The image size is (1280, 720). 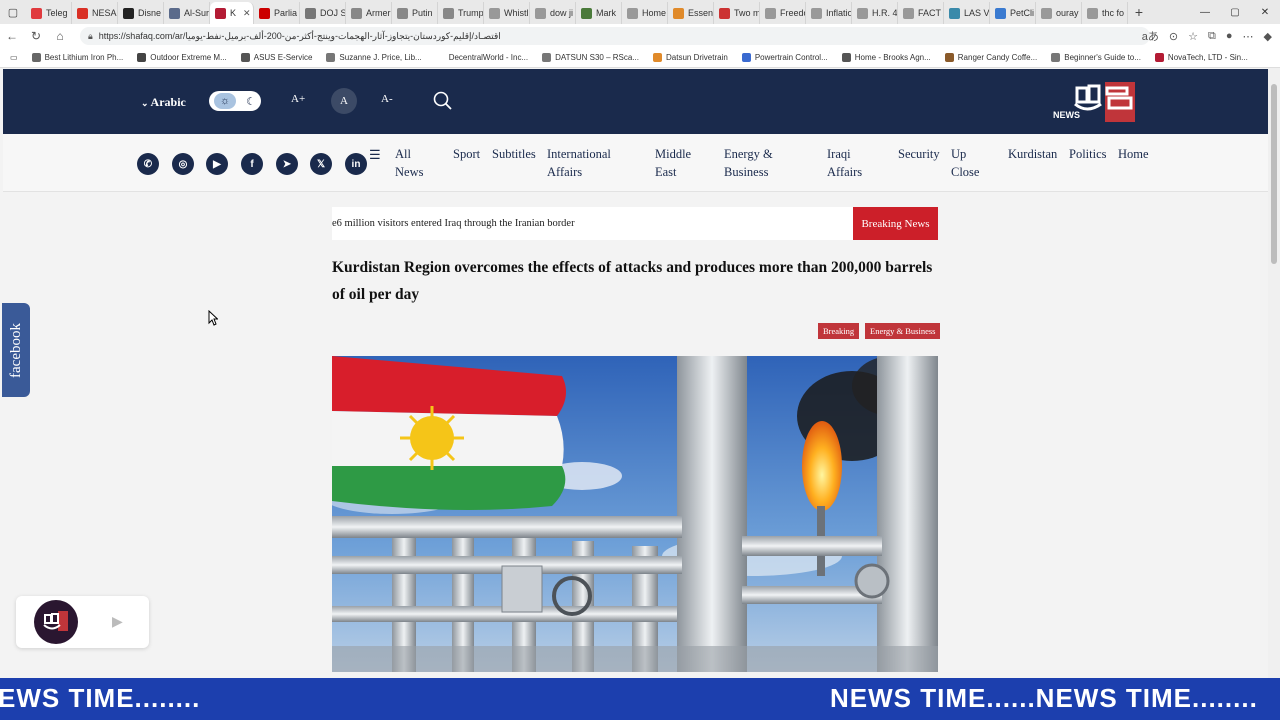 What do you see at coordinates (903, 331) in the screenshot?
I see `tag-energy-business: Energy & Business` at bounding box center [903, 331].